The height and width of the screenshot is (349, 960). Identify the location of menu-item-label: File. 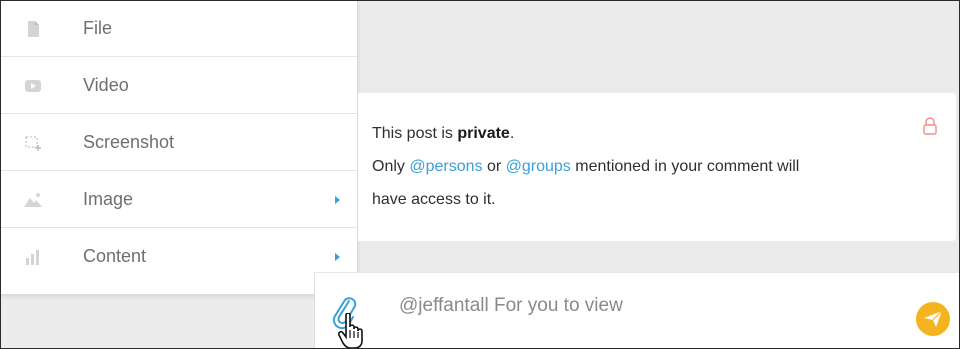
(98, 28).